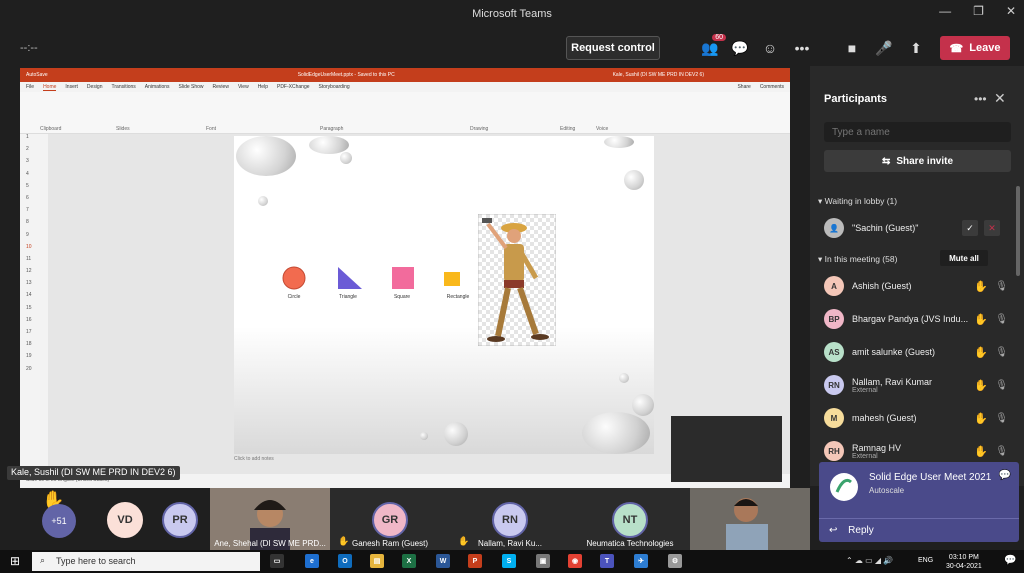 This screenshot has width=1024, height=573. What do you see at coordinates (919, 352) in the screenshot?
I see `participant-row: AS amit salunke (Guest) ✋ 🎙` at bounding box center [919, 352].